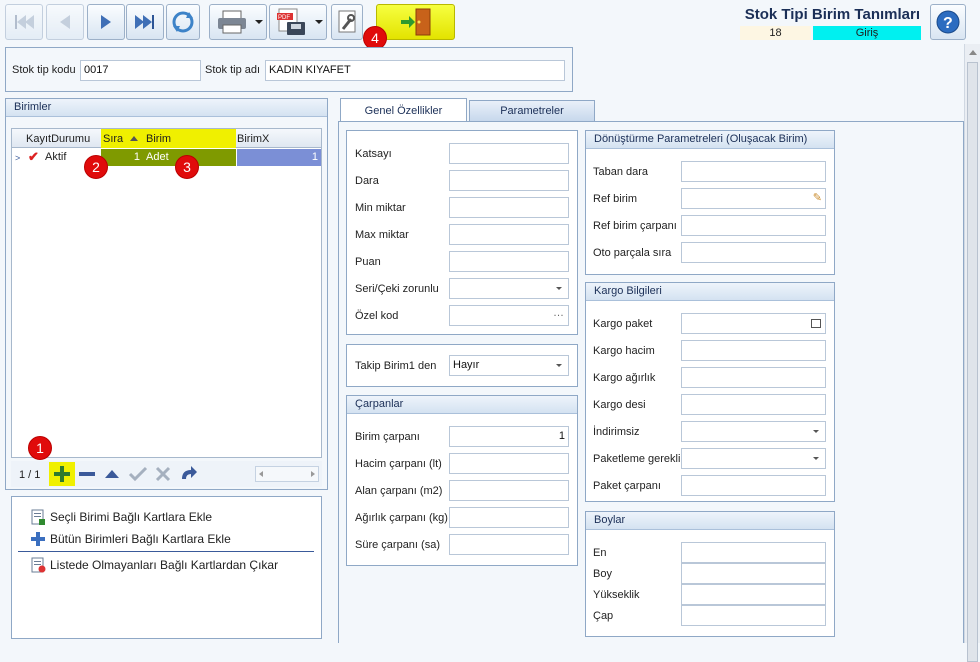 Image resolution: width=980 pixels, height=662 pixels. Describe the element at coordinates (40, 448) in the screenshot. I see `step-badge: 1` at that location.